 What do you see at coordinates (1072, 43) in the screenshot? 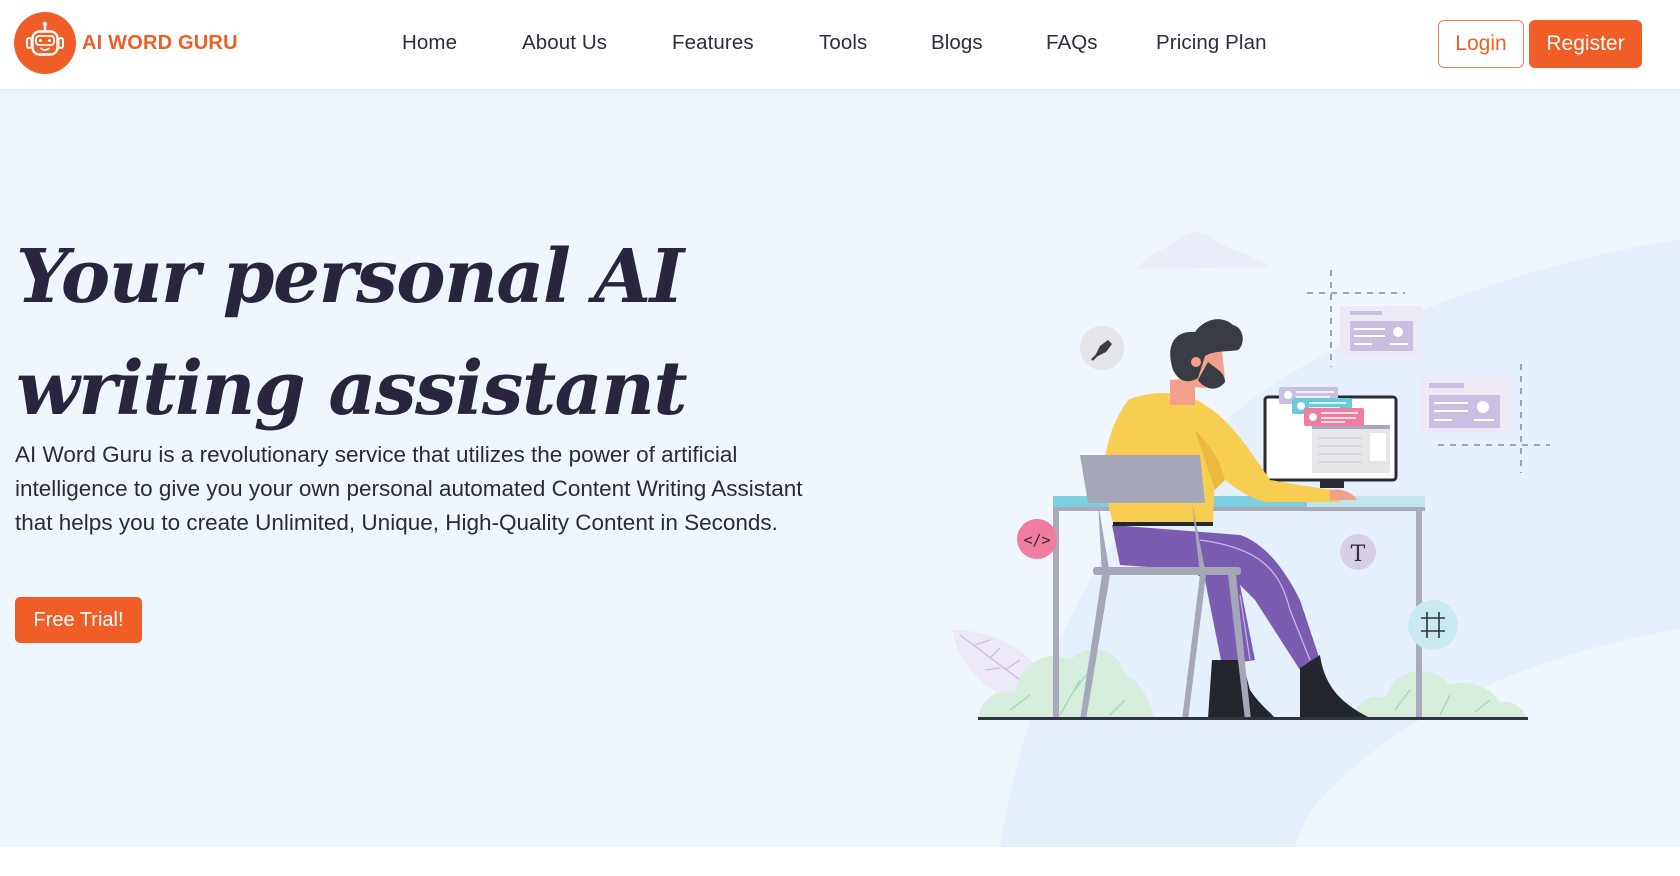
I see `nav-item-faqs: FAQs` at bounding box center [1072, 43].